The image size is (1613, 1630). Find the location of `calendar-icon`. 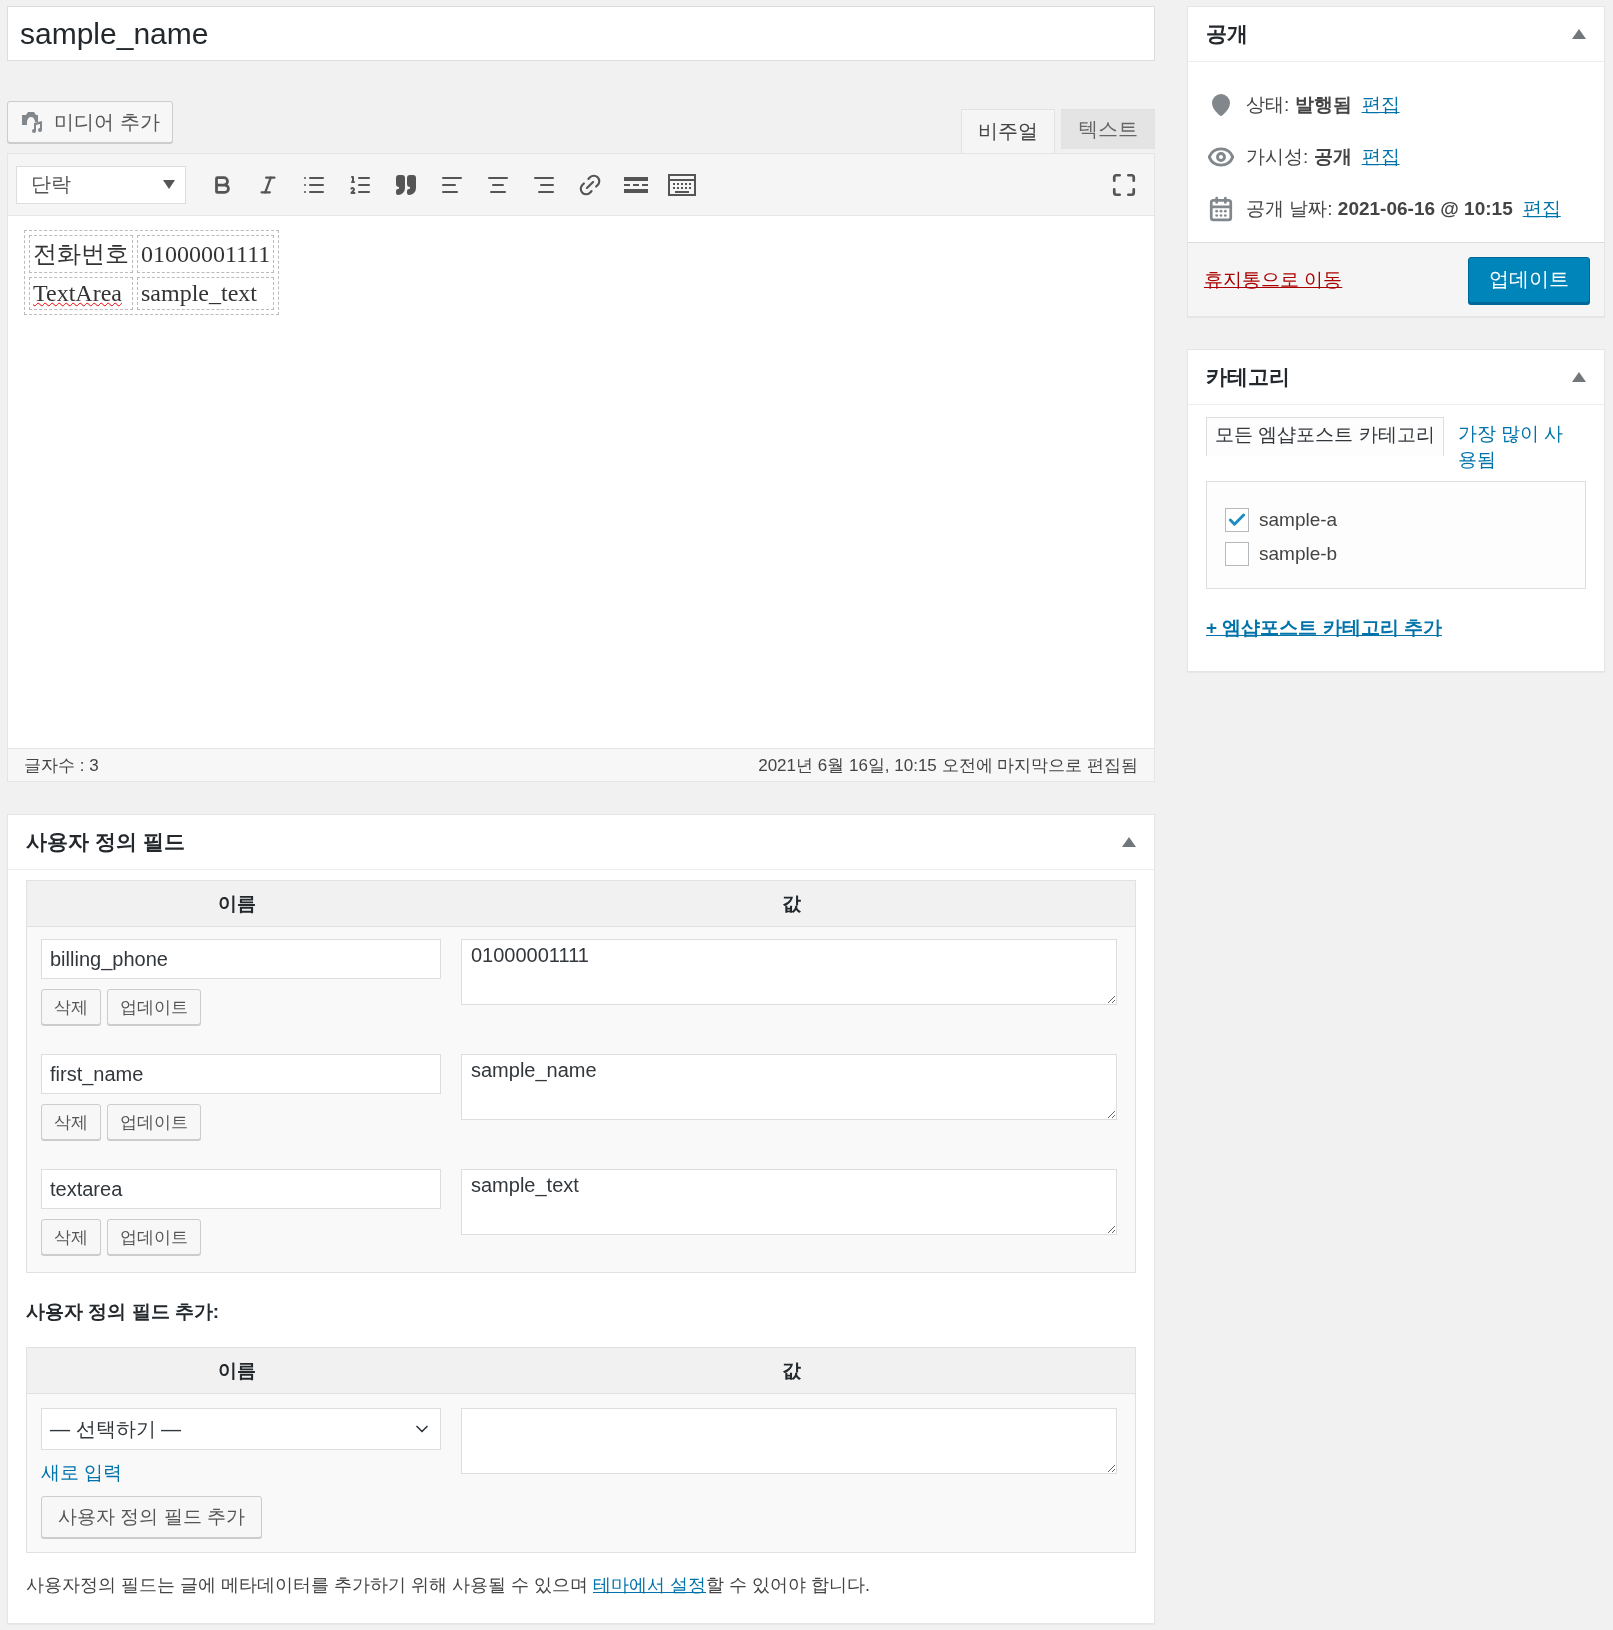

calendar-icon is located at coordinates (1221, 209).